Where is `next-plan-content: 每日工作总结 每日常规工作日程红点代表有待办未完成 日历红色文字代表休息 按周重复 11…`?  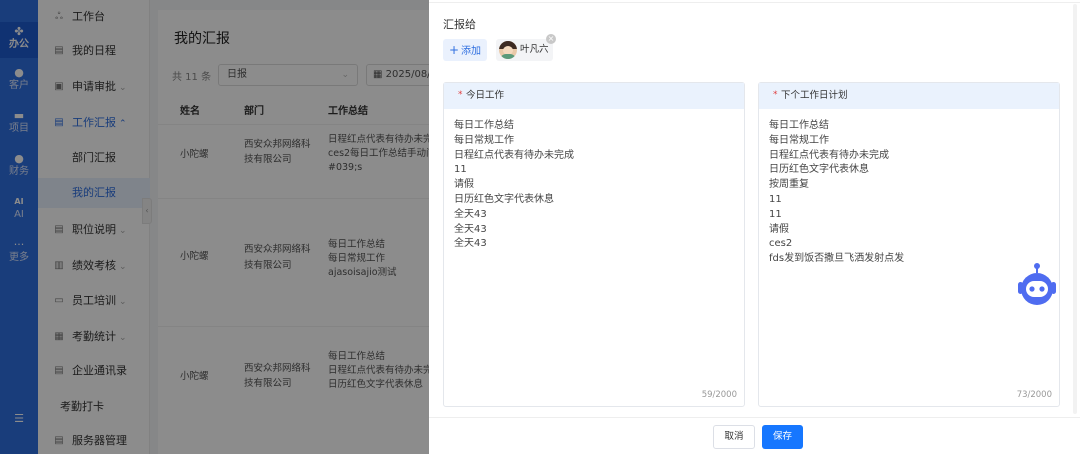
next-plan-content: 每日工作总结 每日常规工作日程红点代表有待办未完成 日历红色文字代表休息 按周重复 11… is located at coordinates (836, 193).